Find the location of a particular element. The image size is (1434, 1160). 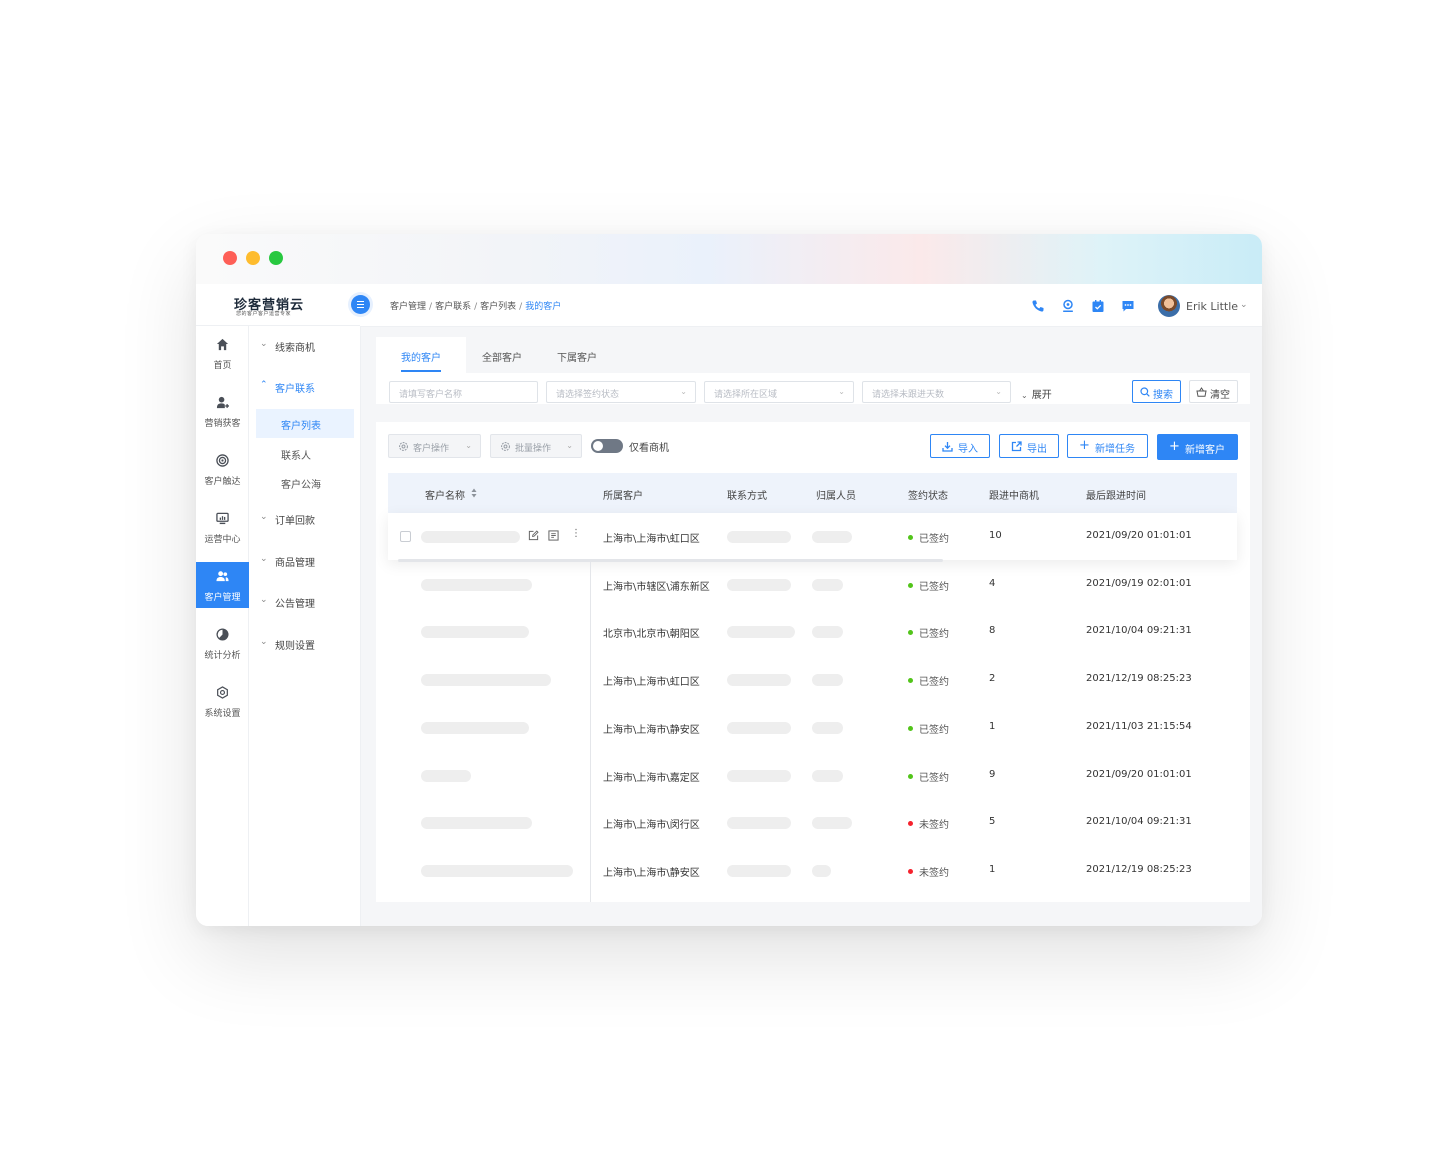

placeholder: 请选择所在区域 is located at coordinates (746, 395).